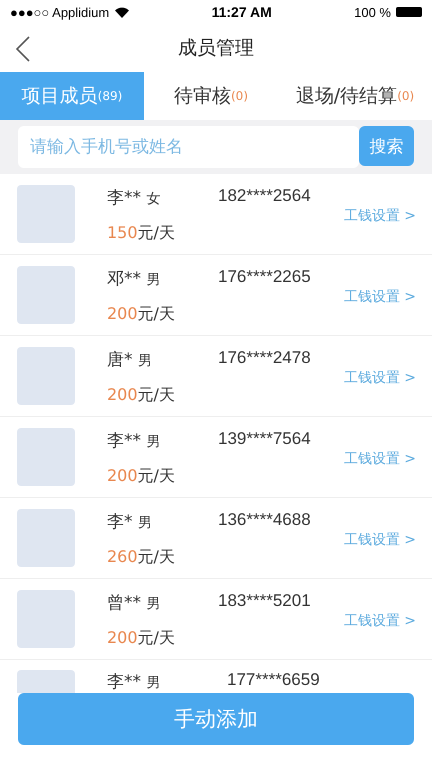 The image size is (432, 768). I want to click on page-title: 成员管理, so click(216, 48).